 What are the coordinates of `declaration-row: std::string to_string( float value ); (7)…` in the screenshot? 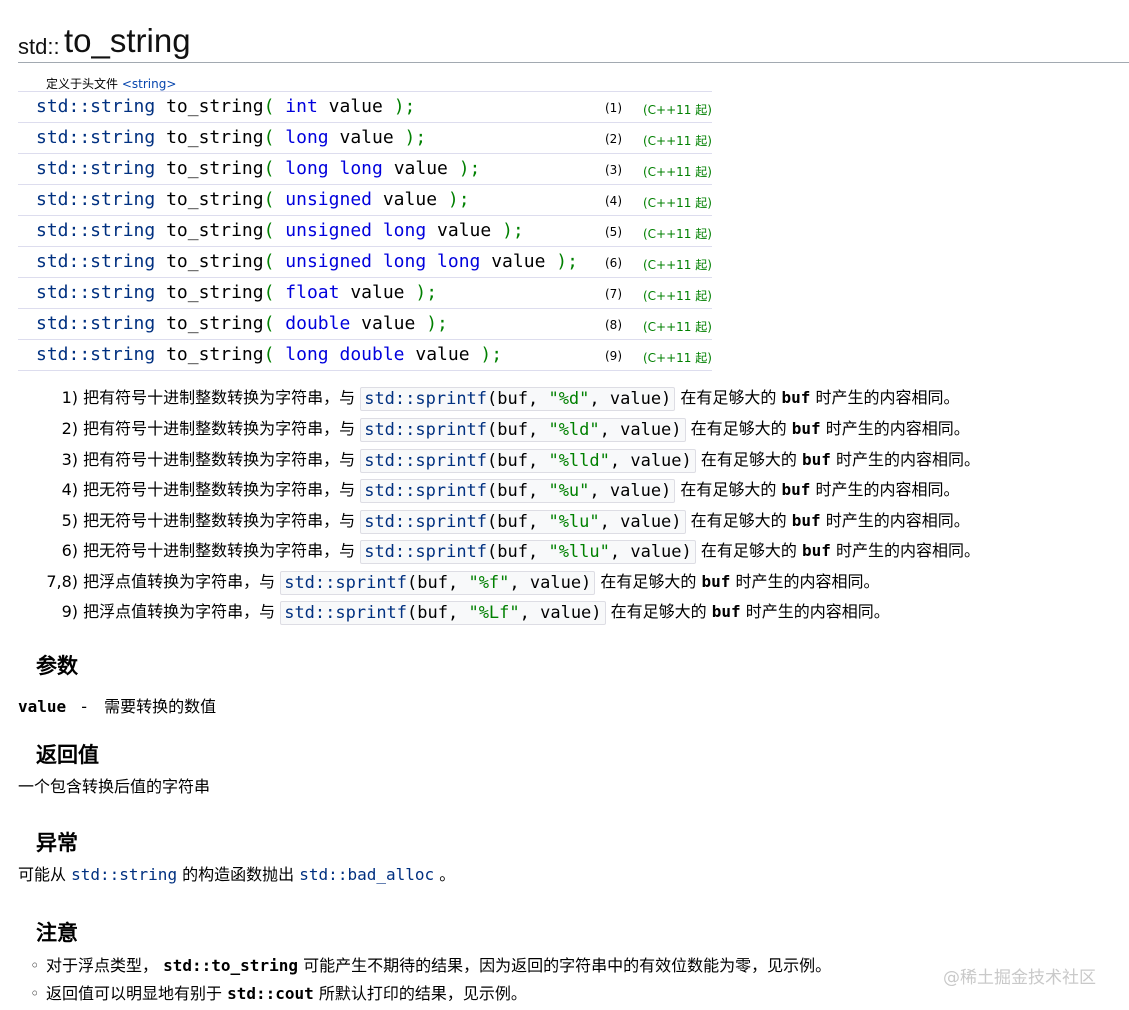 It's located at (365, 293).